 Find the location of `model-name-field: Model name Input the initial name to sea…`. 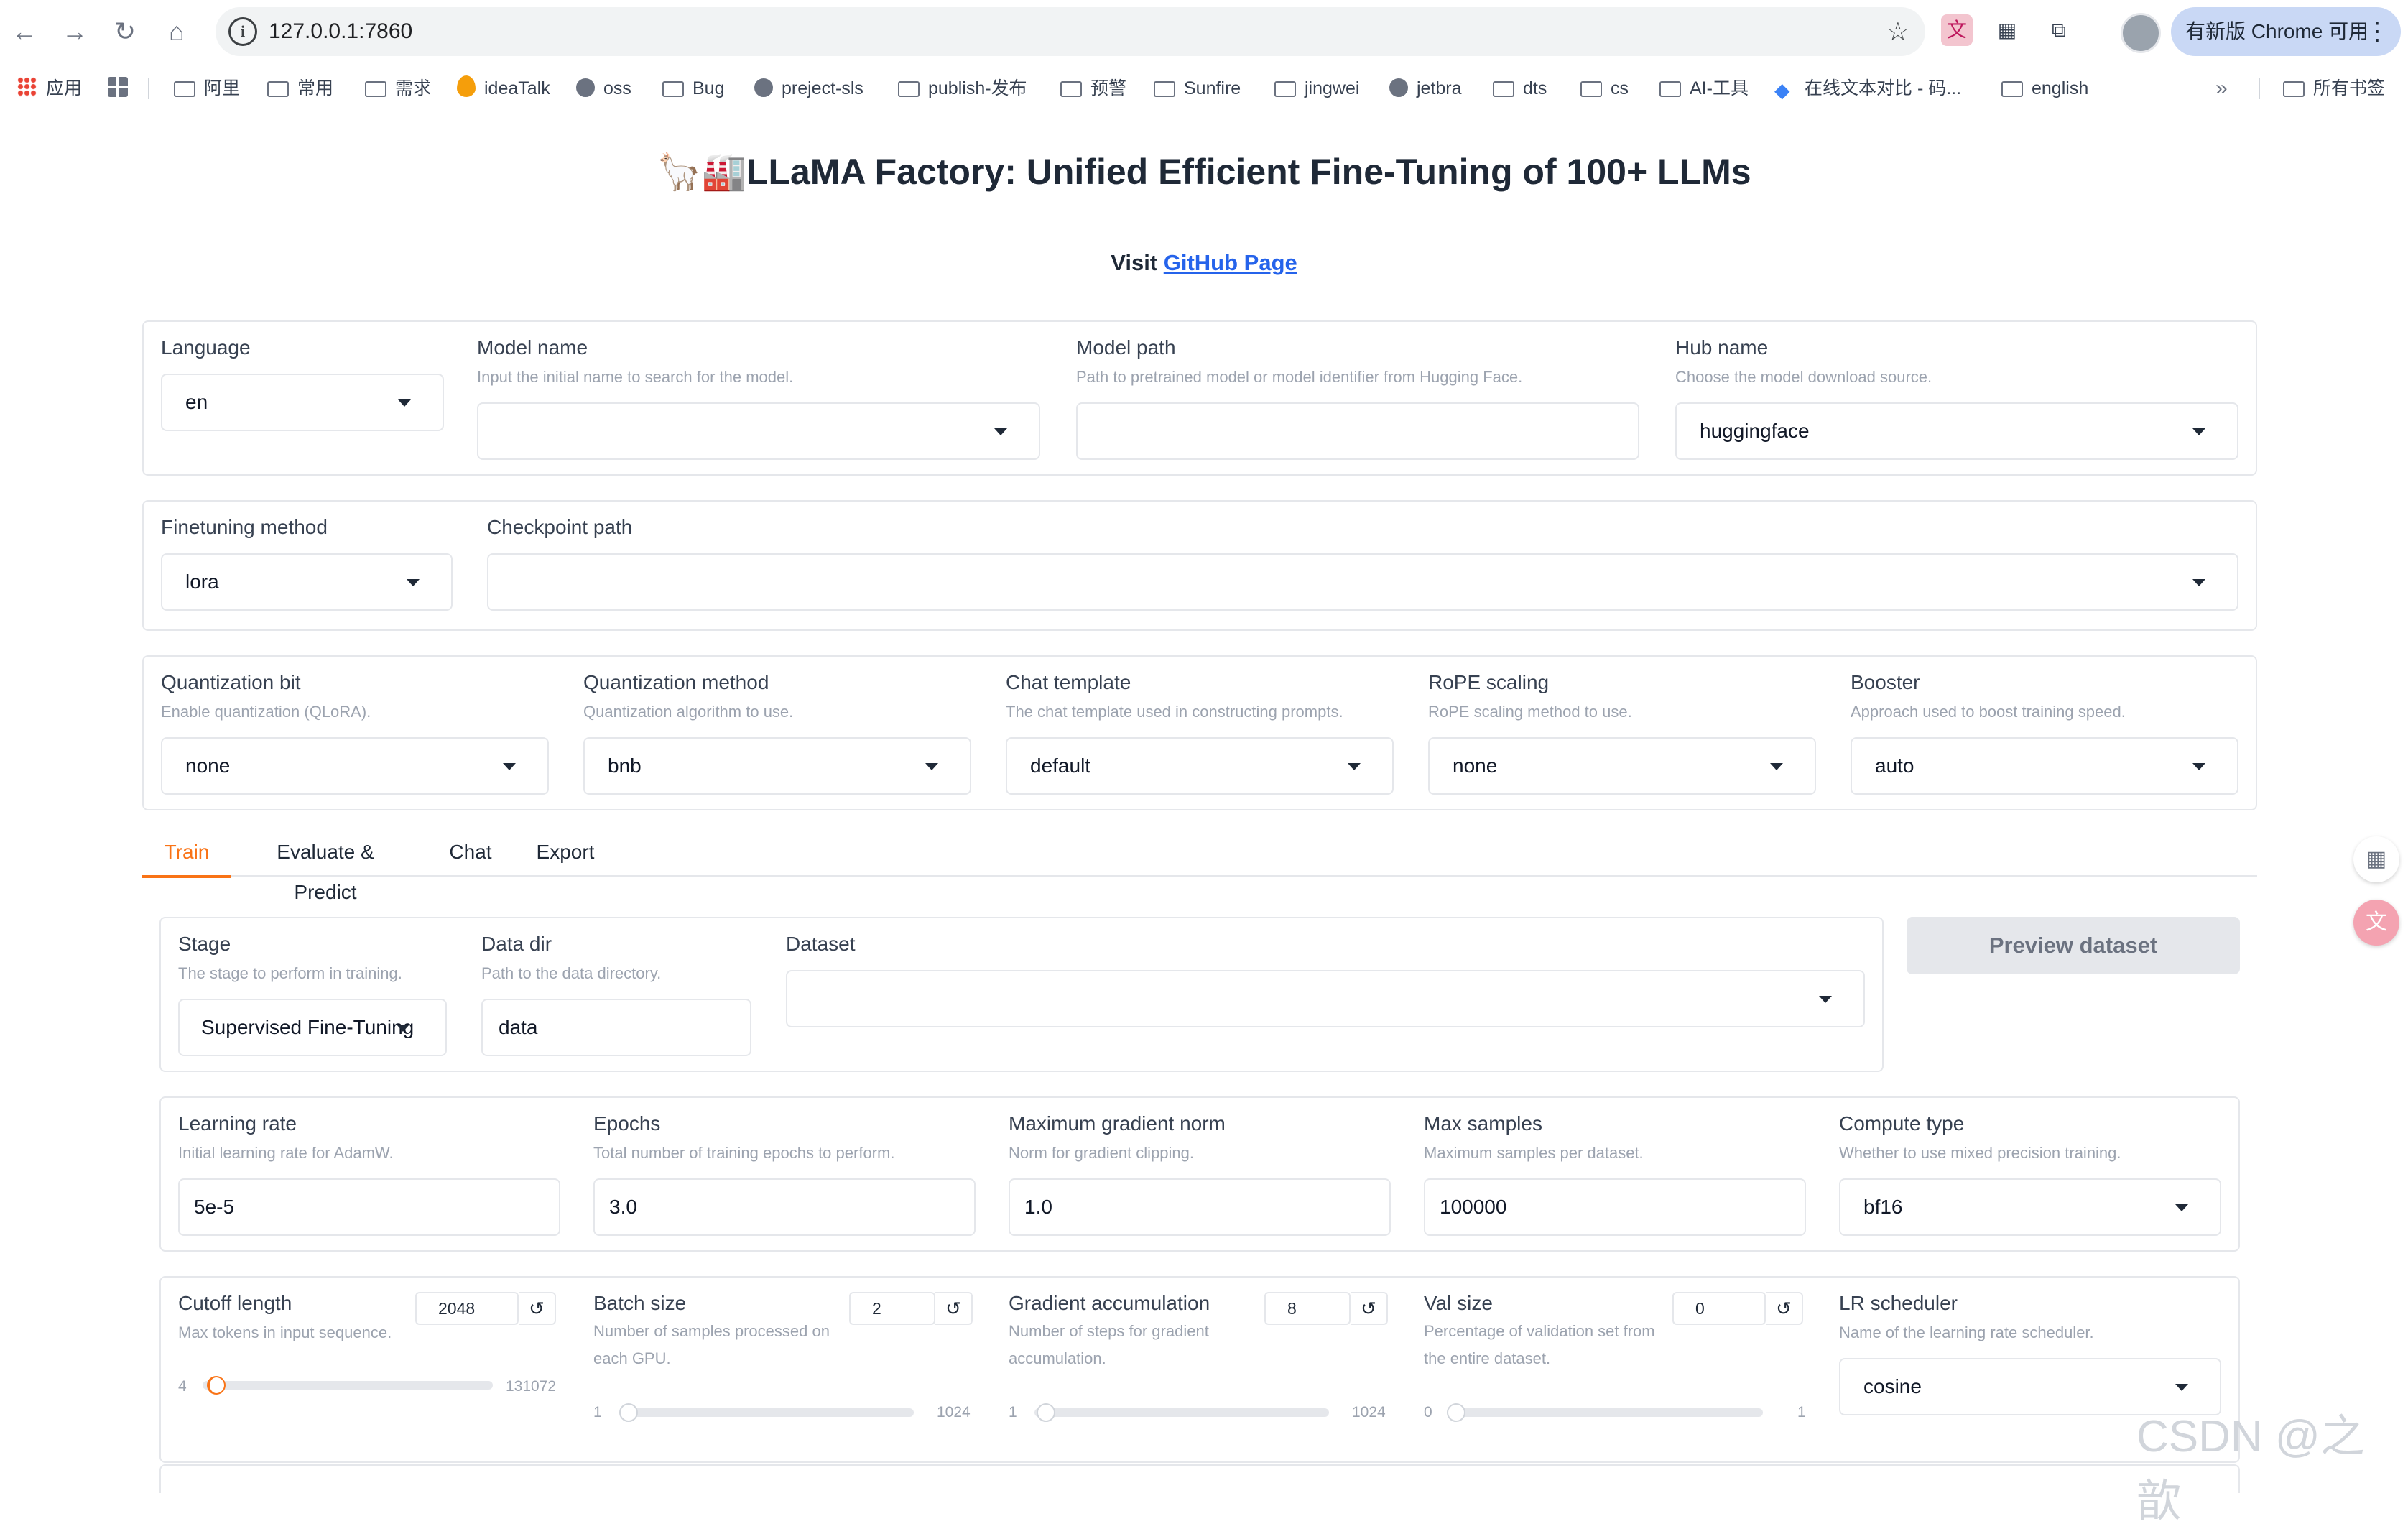

model-name-field: Model name Input the initial name to sea… is located at coordinates (758, 398).